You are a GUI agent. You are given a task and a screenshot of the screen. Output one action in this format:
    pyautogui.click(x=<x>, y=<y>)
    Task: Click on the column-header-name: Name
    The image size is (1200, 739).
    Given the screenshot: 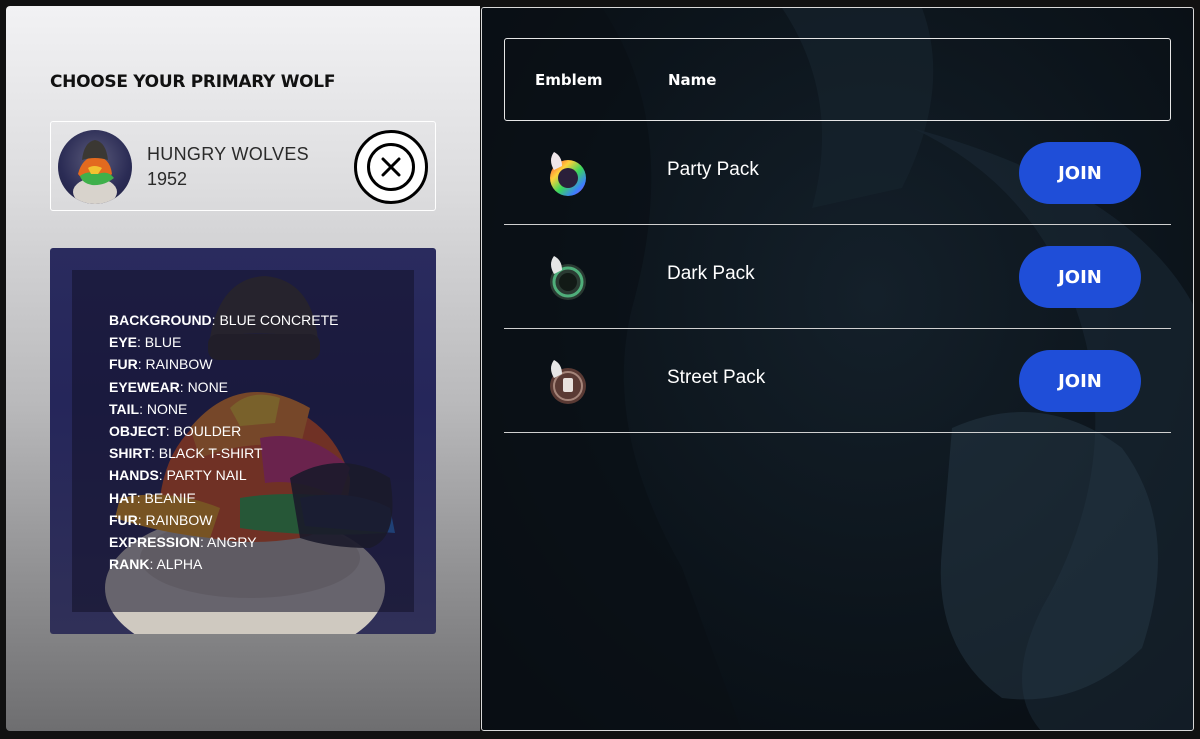 What is the action you would take?
    pyautogui.click(x=692, y=80)
    